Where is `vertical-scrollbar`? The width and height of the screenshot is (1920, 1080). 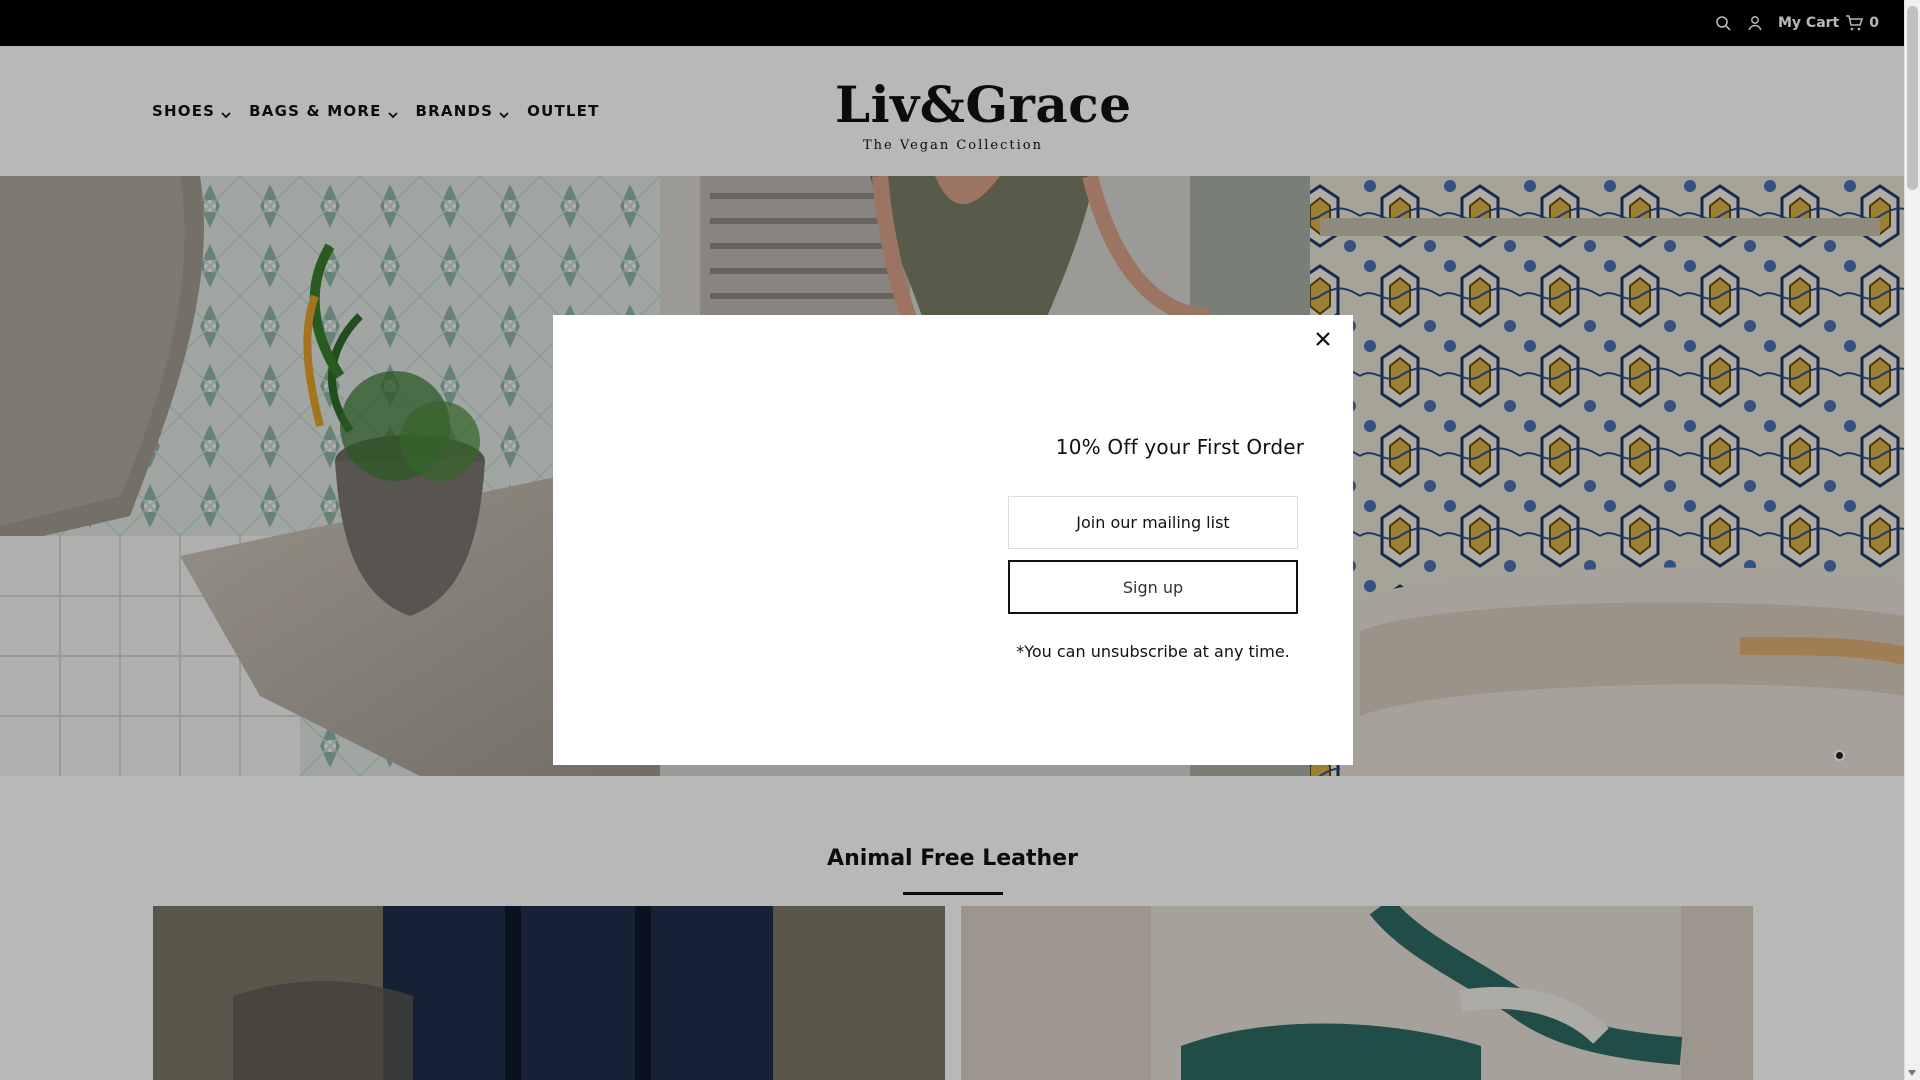
vertical-scrollbar is located at coordinates (1912, 540).